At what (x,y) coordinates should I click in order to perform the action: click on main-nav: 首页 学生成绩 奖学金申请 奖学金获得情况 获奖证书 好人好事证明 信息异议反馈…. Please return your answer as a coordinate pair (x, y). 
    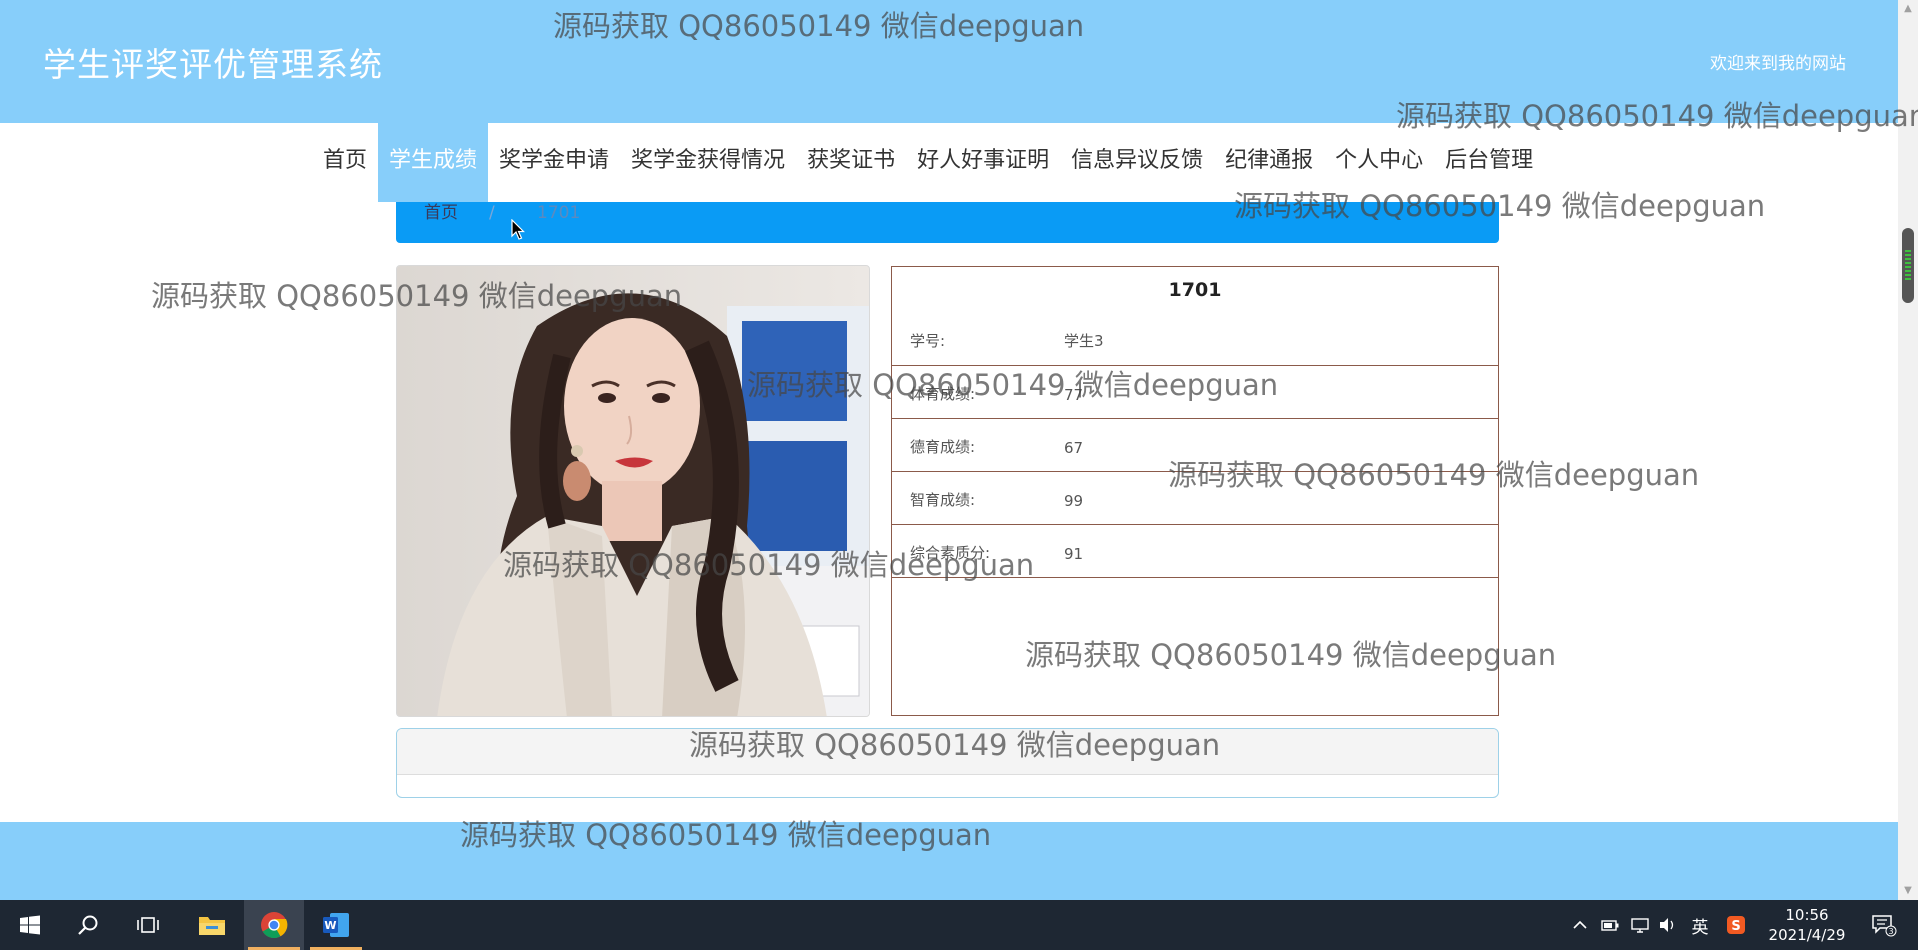
    Looking at the image, I should click on (949, 162).